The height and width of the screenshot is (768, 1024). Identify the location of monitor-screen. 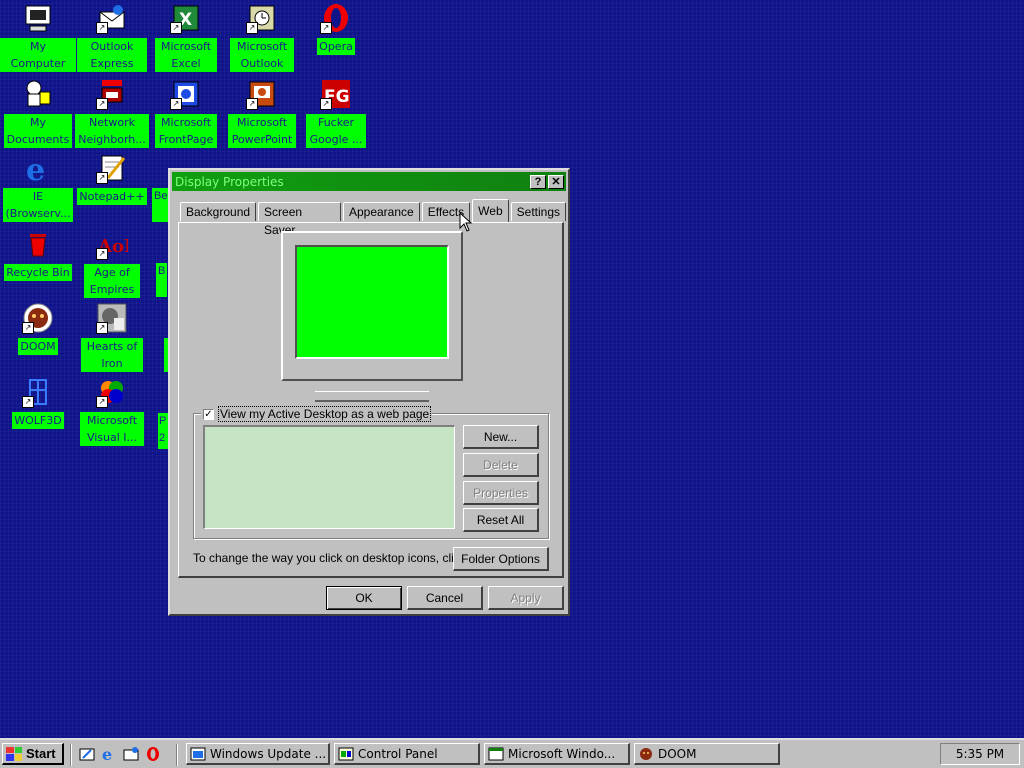
(372, 302).